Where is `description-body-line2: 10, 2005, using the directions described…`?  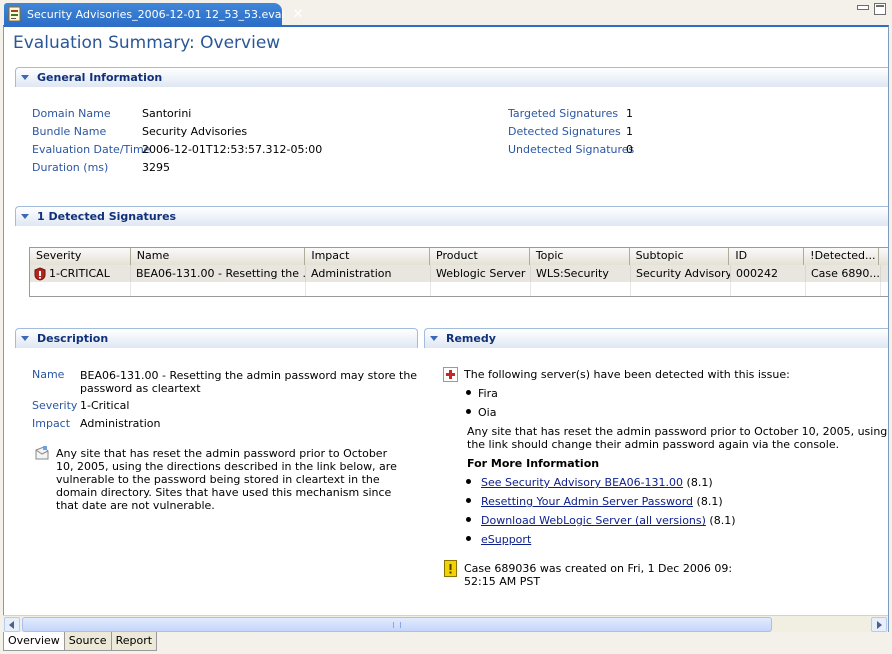 description-body-line2: 10, 2005, using the directions described… is located at coordinates (226, 466).